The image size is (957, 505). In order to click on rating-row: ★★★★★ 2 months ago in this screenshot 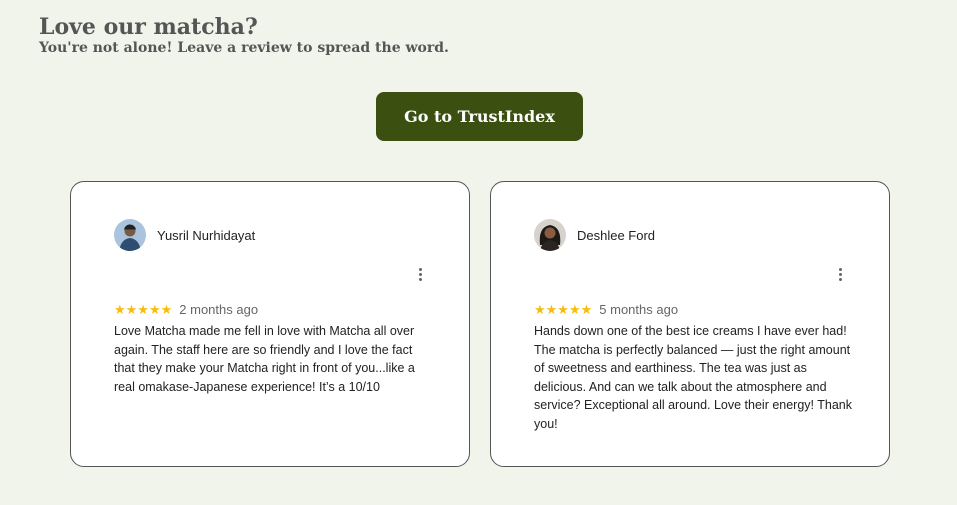, I will do `click(186, 310)`.